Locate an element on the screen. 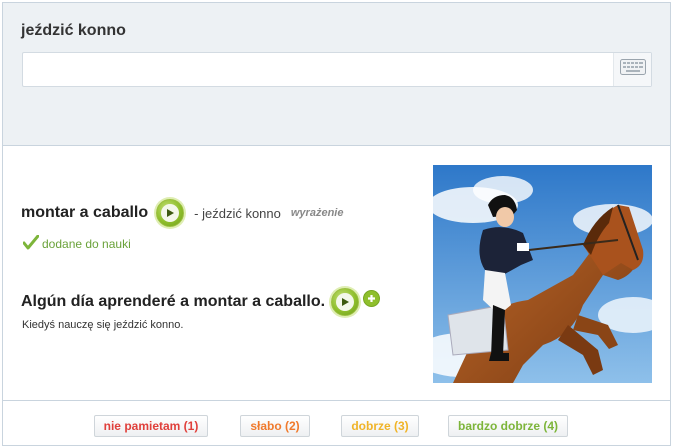 The width and height of the screenshot is (673, 448). answer-input is located at coordinates (318, 69).